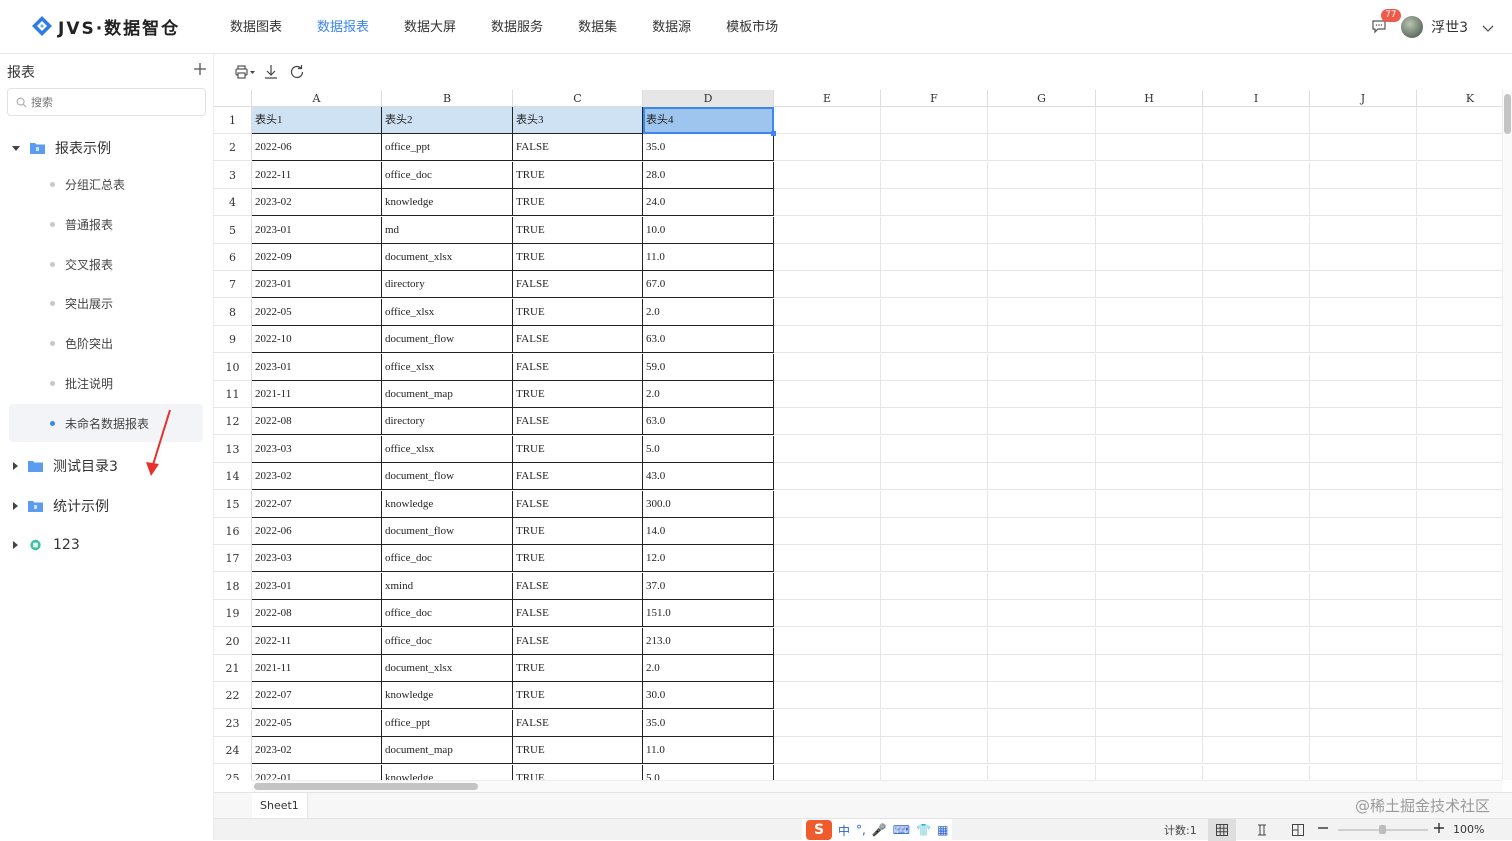 Image resolution: width=1512 pixels, height=841 pixels. Describe the element at coordinates (233, 723) in the screenshot. I see `row-header: 23` at that location.